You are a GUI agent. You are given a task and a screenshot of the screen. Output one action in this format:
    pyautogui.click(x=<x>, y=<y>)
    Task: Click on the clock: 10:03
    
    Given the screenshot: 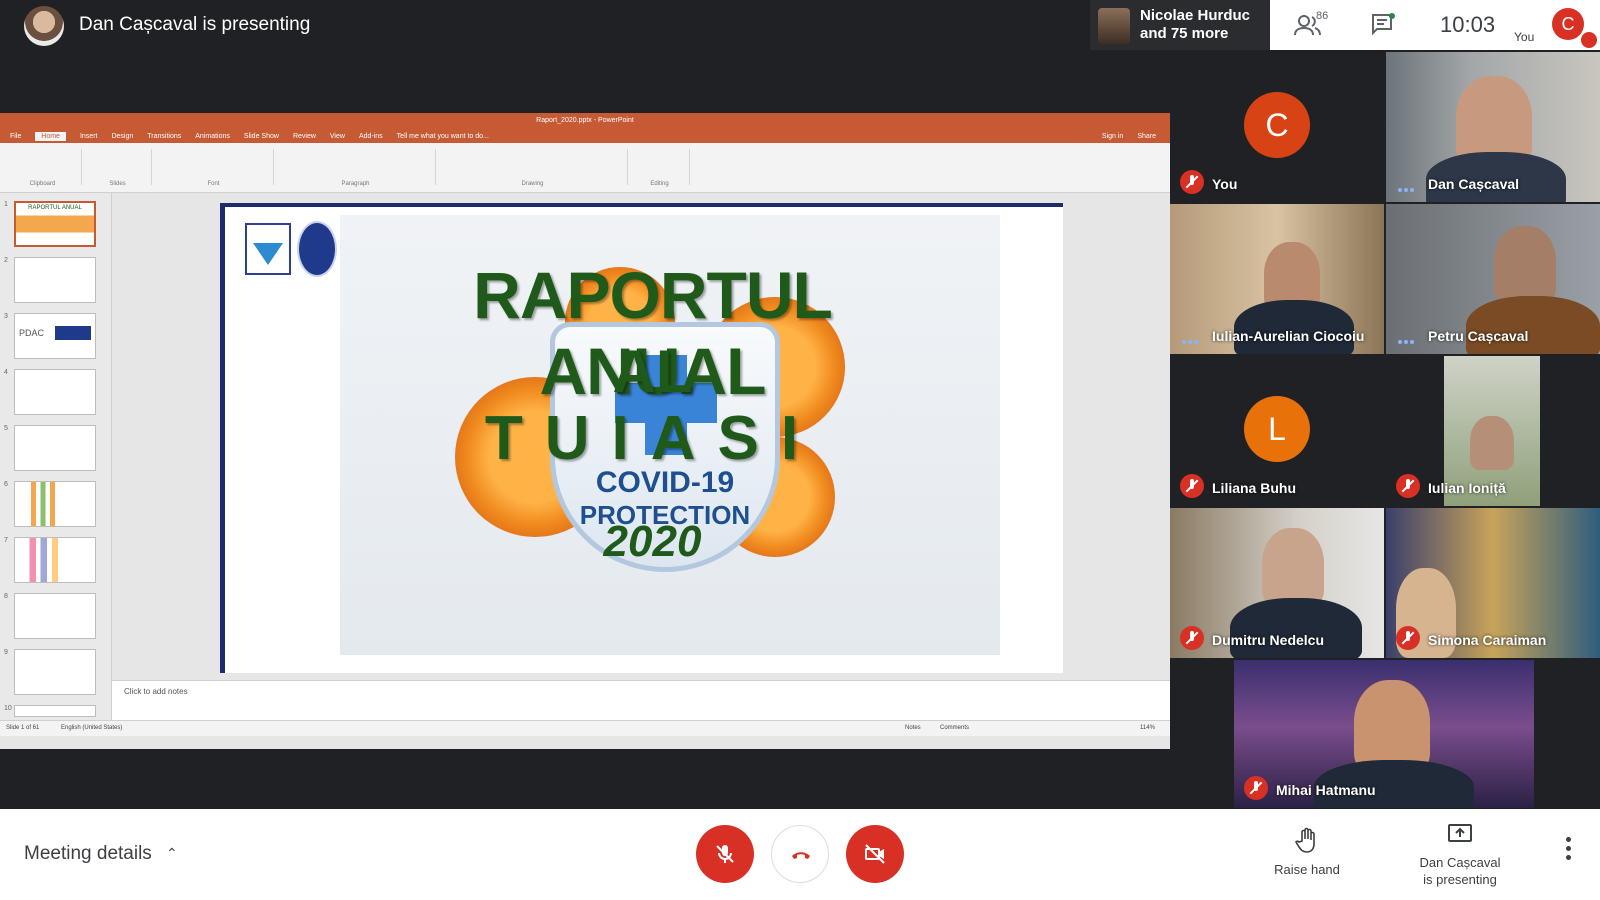 What is the action you would take?
    pyautogui.click(x=1468, y=24)
    